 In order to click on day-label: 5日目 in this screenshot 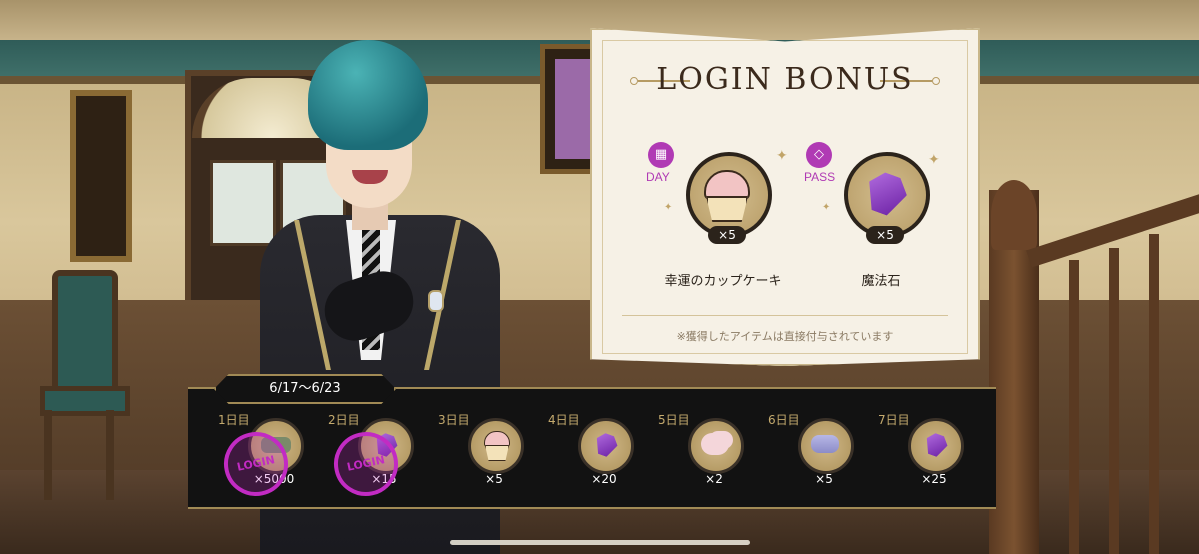, I will do `click(674, 420)`.